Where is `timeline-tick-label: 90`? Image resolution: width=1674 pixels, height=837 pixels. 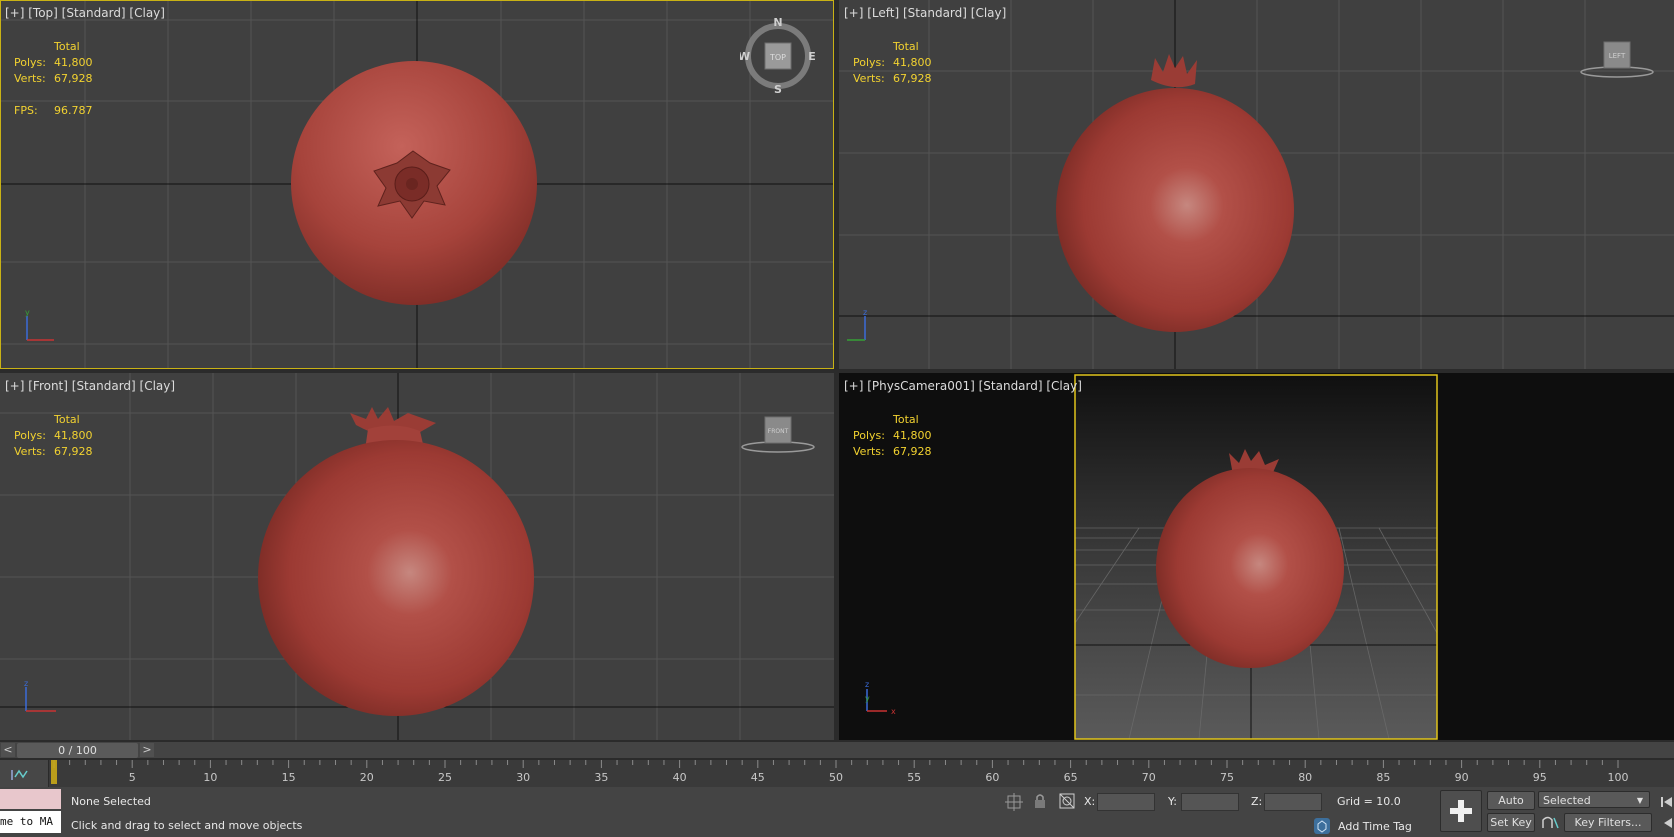
timeline-tick-label: 90 is located at coordinates (1462, 777).